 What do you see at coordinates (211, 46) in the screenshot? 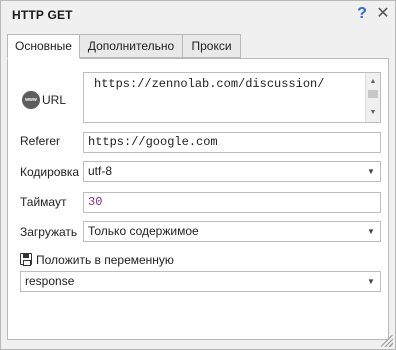
I see `tab-proxy: Прокси` at bounding box center [211, 46].